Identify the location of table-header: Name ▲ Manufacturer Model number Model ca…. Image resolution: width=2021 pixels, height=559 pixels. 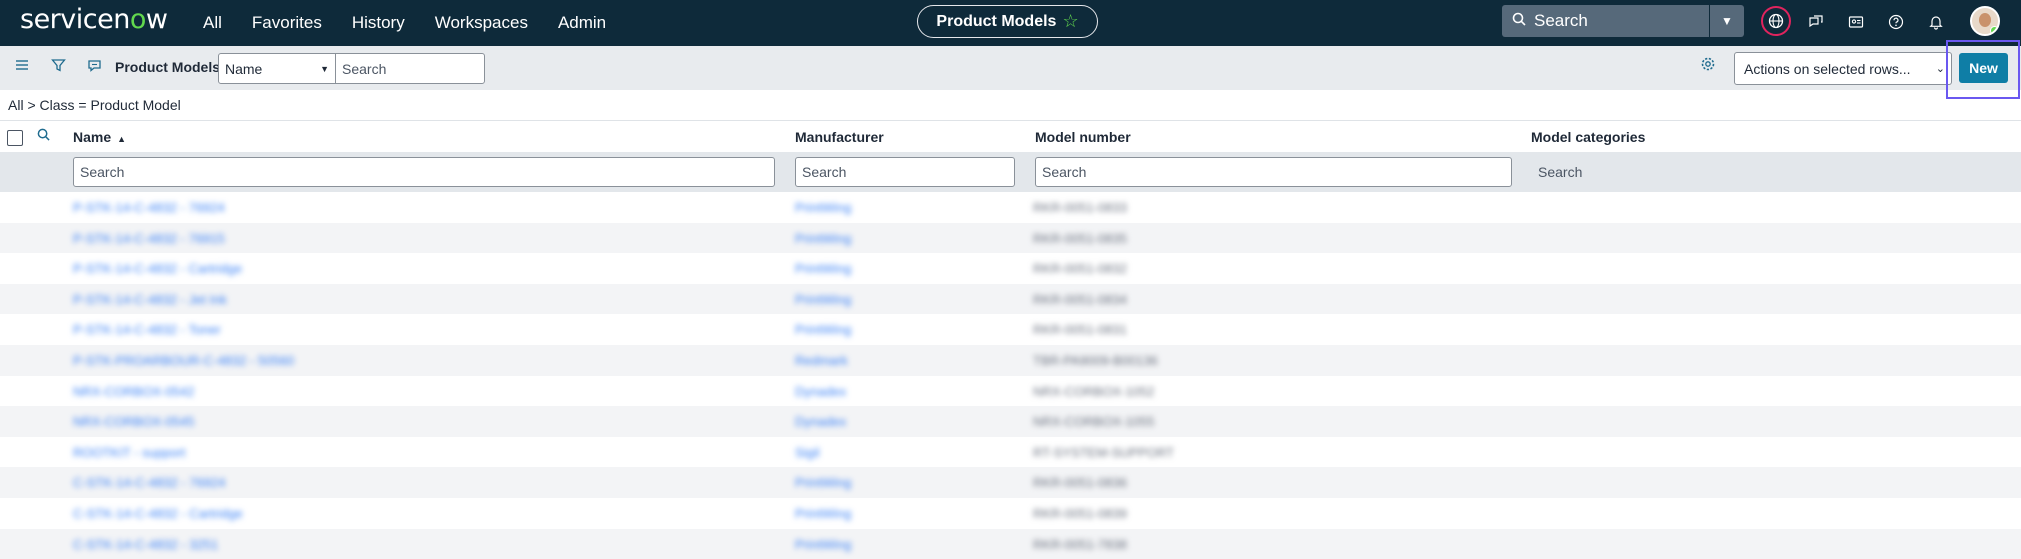
(1010, 136).